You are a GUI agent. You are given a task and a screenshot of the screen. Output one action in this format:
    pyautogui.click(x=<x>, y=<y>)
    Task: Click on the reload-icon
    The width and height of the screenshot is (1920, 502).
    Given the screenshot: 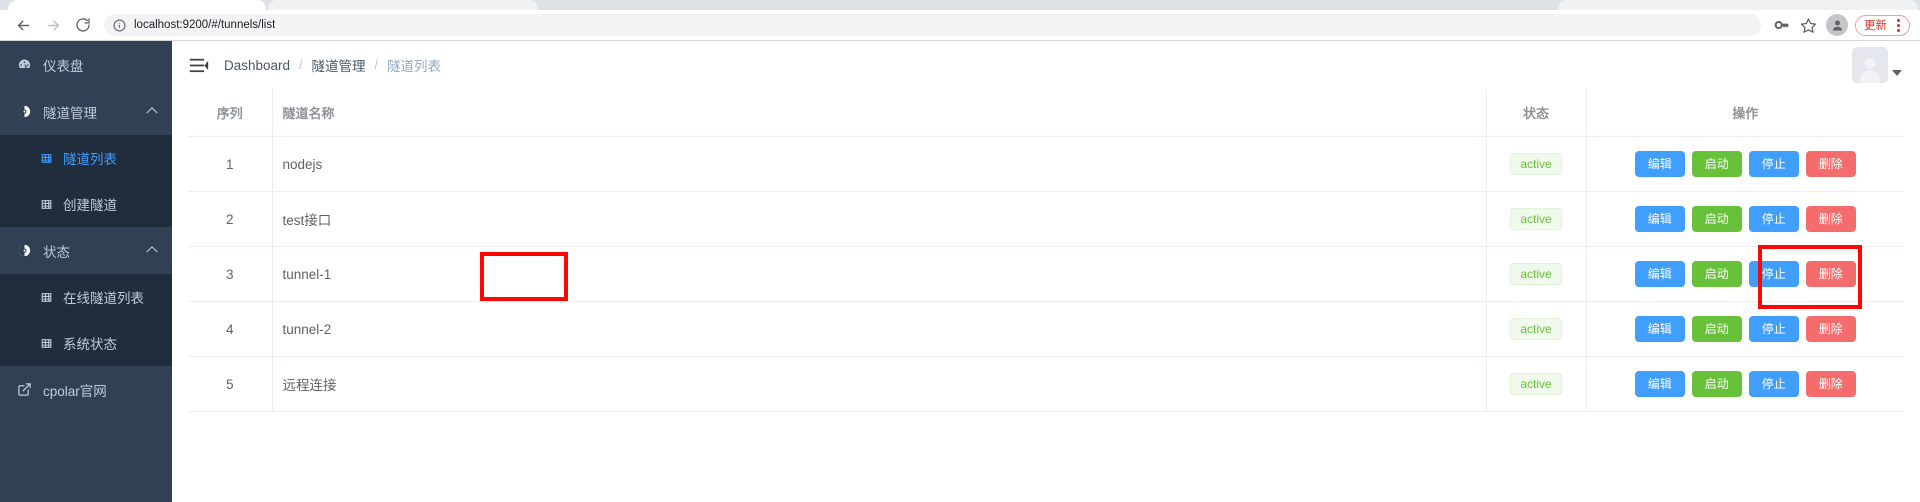 What is the action you would take?
    pyautogui.click(x=83, y=25)
    